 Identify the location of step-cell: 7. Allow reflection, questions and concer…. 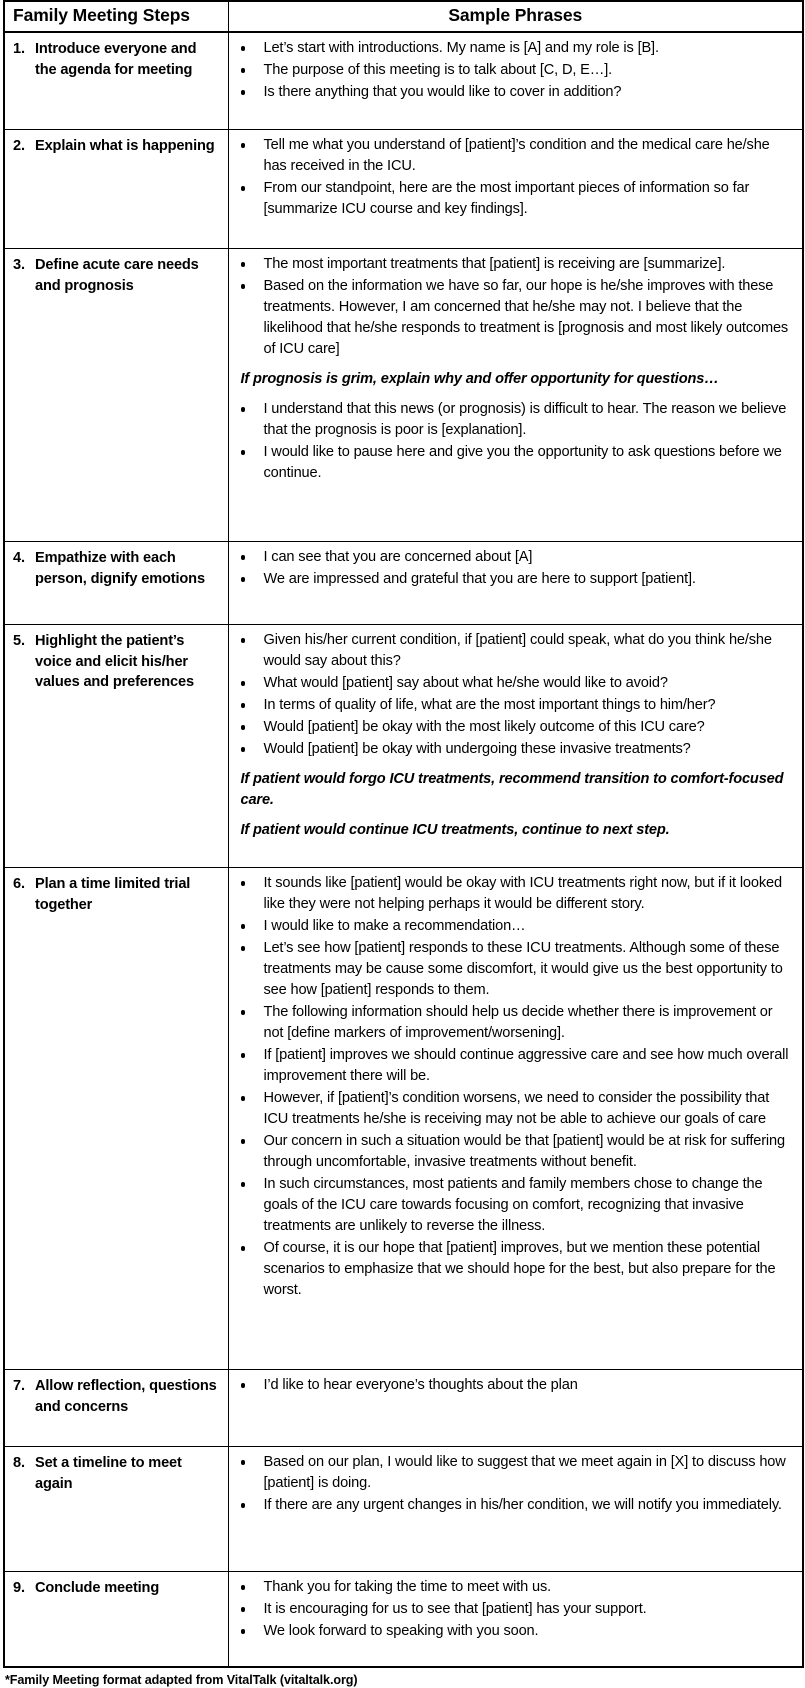
(116, 1408).